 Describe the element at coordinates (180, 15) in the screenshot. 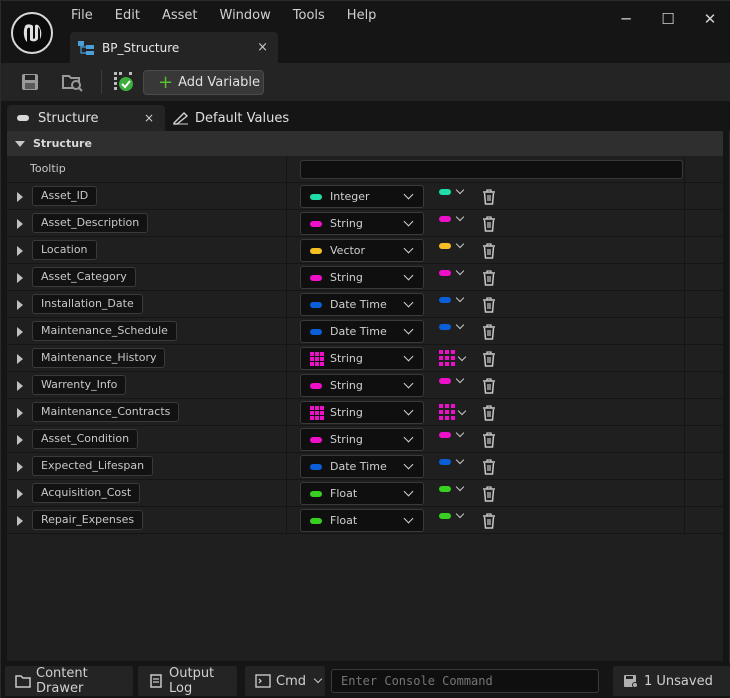

I see `menu-item-asset: Asset` at that location.